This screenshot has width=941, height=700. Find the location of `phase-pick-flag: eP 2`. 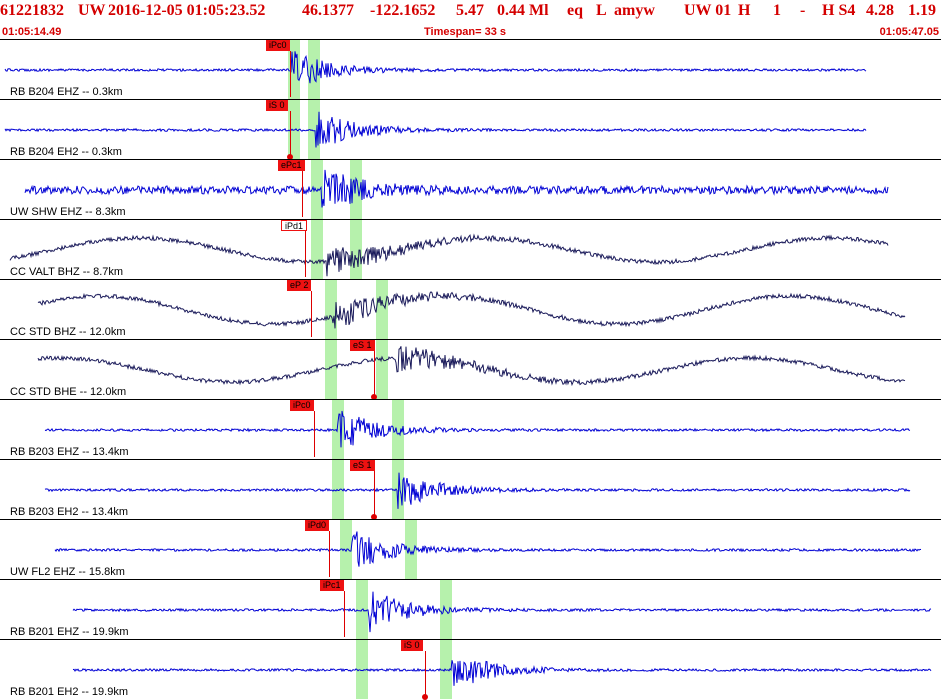

phase-pick-flag: eP 2 is located at coordinates (299, 285).